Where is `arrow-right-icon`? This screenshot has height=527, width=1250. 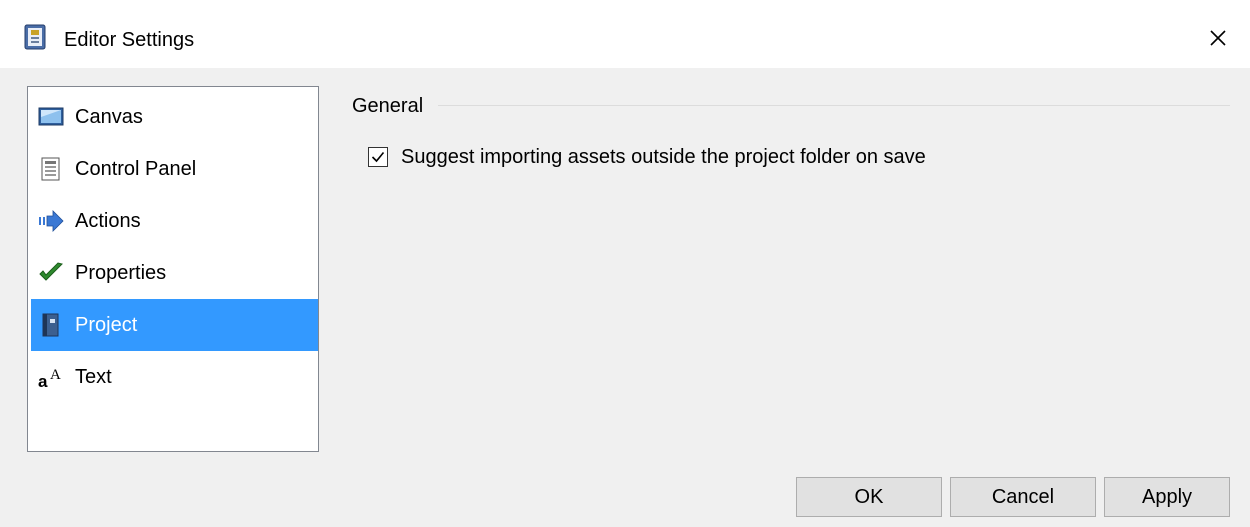 arrow-right-icon is located at coordinates (51, 221).